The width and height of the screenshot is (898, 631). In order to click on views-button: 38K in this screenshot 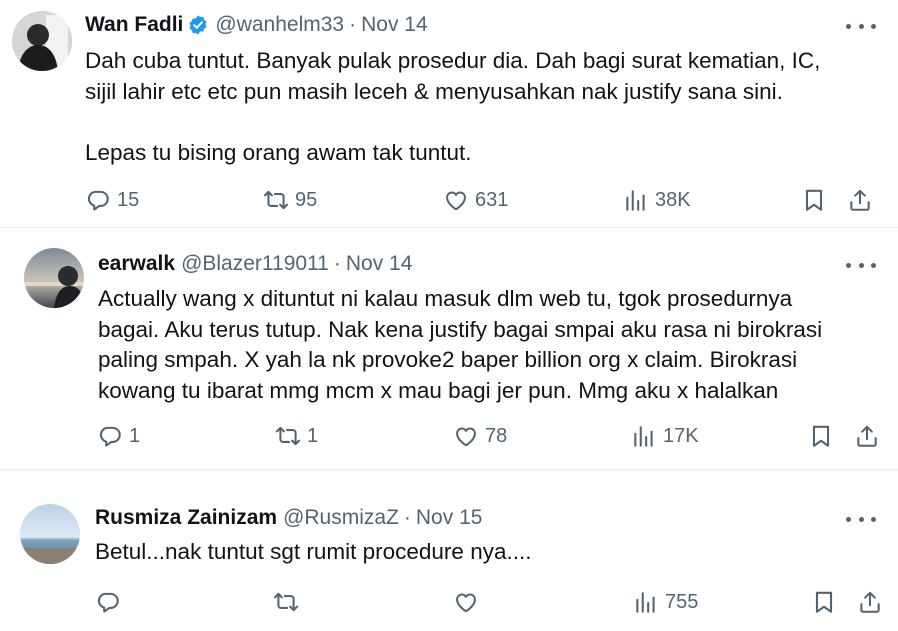, I will do `click(657, 200)`.